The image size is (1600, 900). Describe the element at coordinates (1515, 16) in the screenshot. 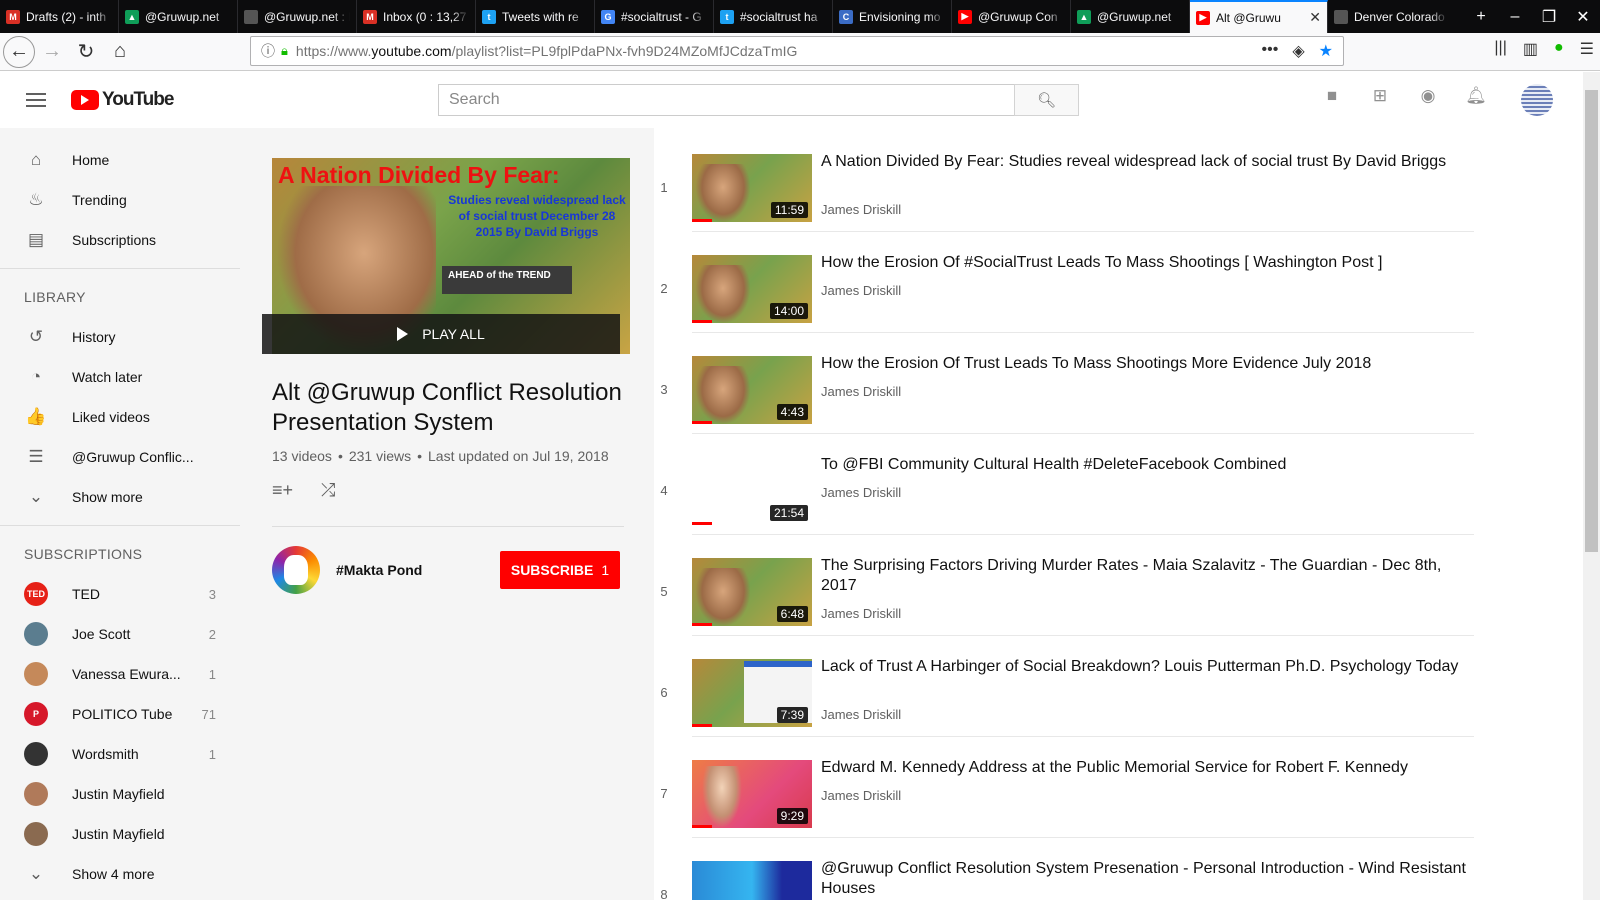

I see `minimize-button: –` at that location.